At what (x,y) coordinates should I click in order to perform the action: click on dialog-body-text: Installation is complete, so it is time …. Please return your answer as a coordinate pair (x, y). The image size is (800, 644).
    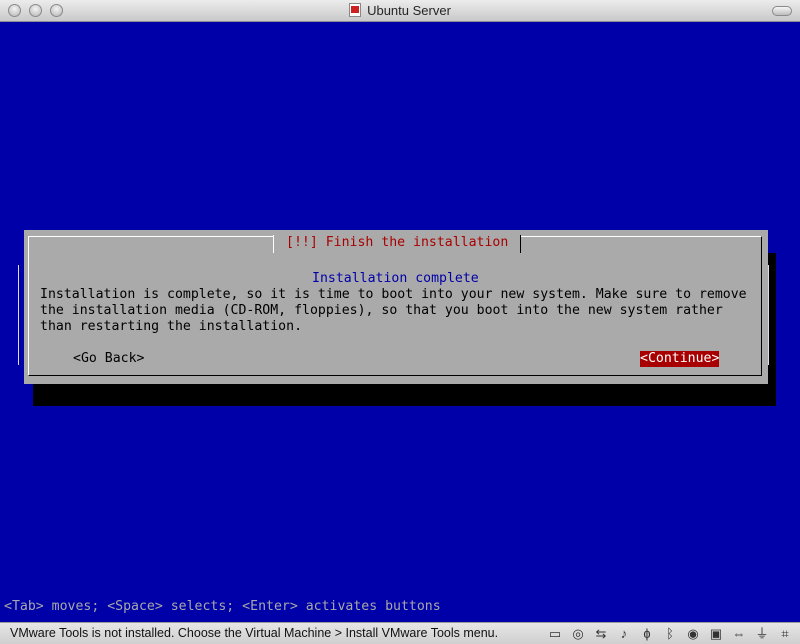
    Looking at the image, I should click on (393, 310).